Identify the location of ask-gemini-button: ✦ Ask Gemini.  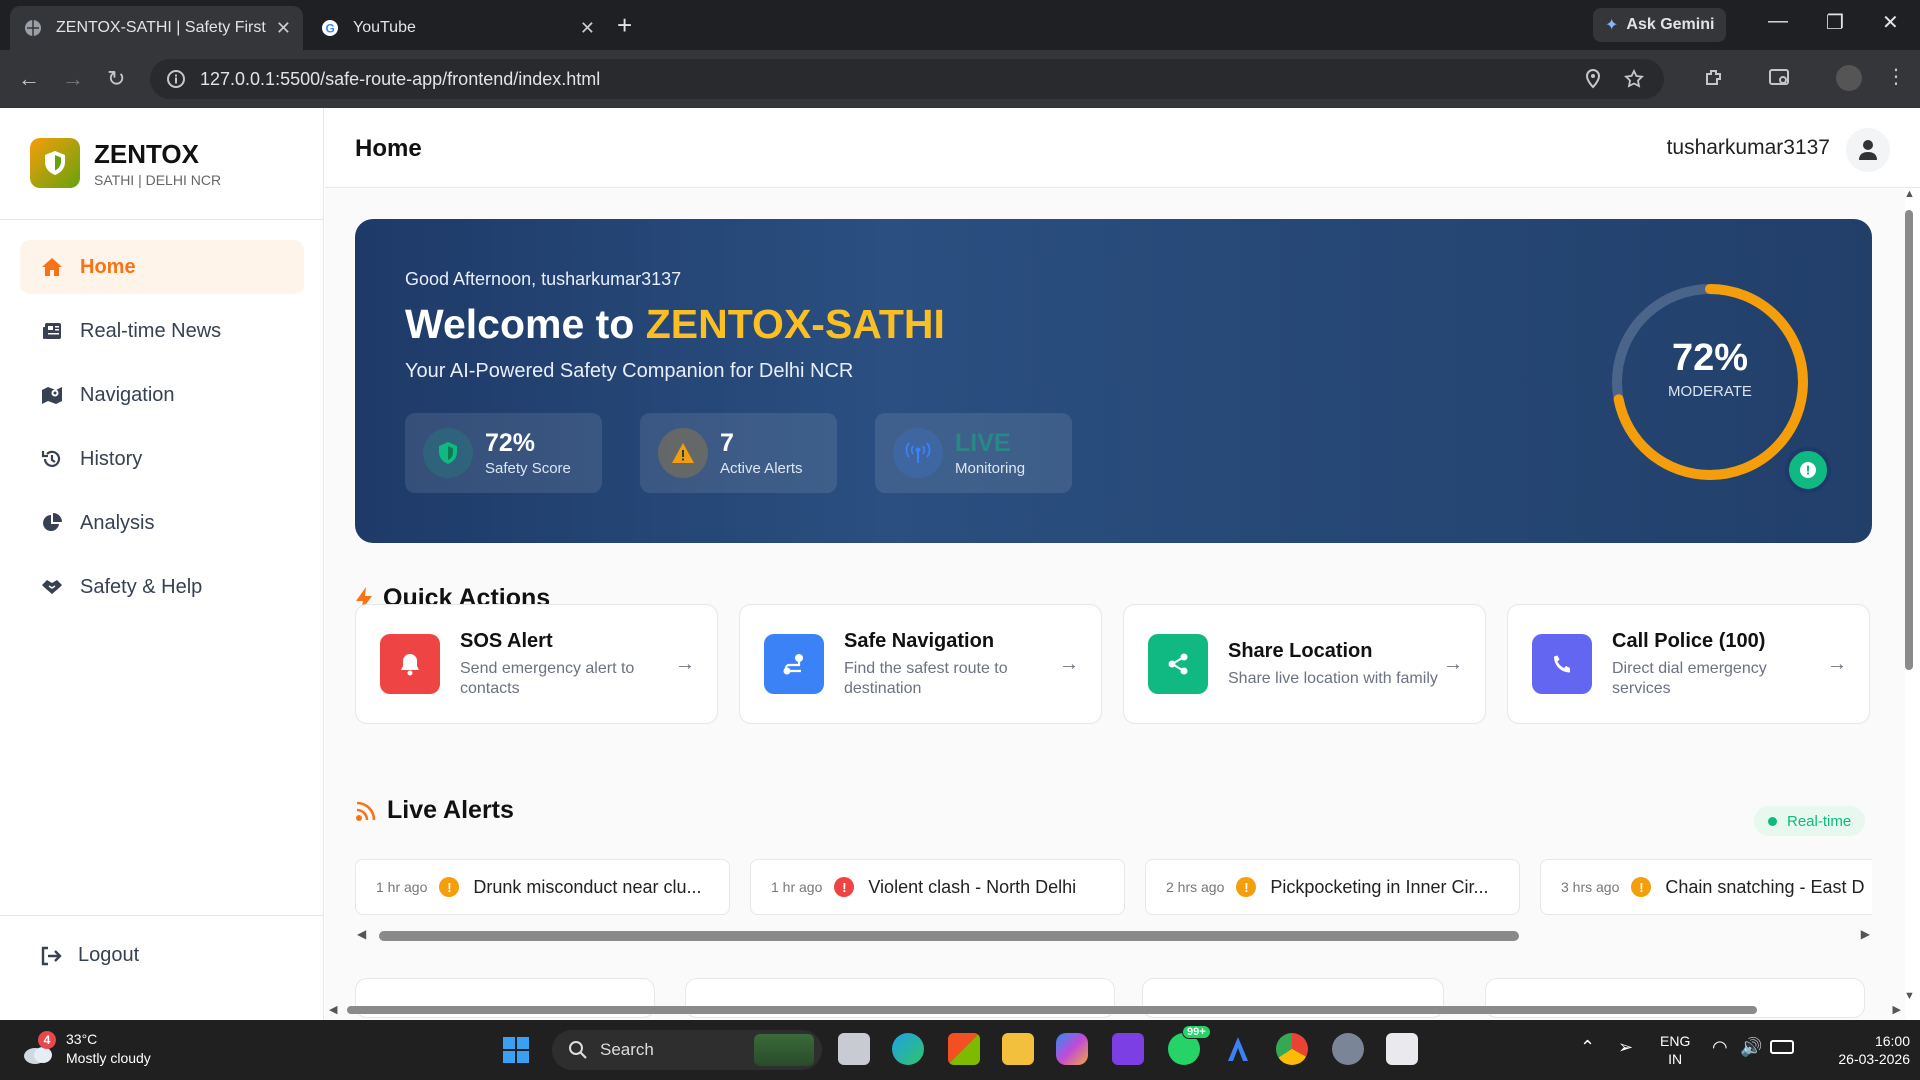
(1660, 25).